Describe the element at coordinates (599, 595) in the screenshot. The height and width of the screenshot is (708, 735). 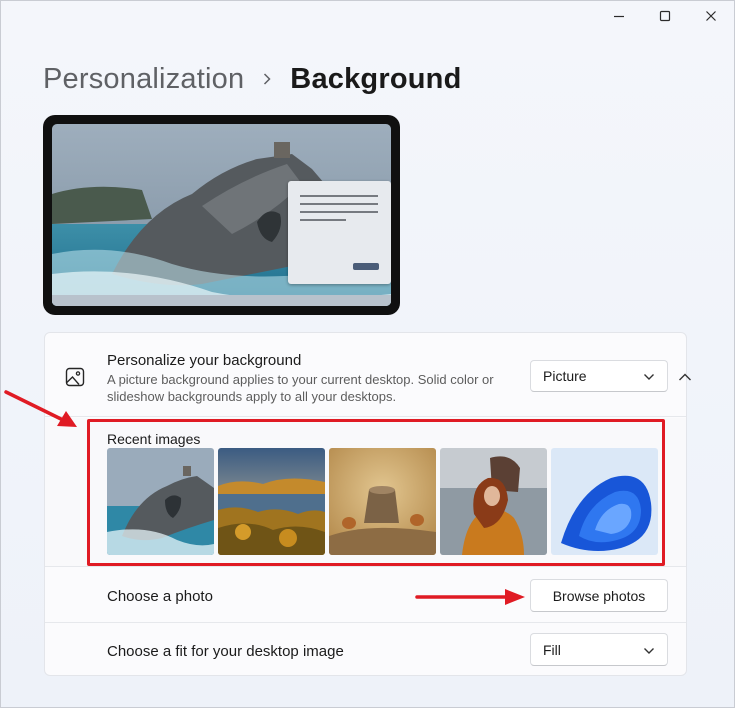
I see `browse-photos-button: Browse photos` at that location.